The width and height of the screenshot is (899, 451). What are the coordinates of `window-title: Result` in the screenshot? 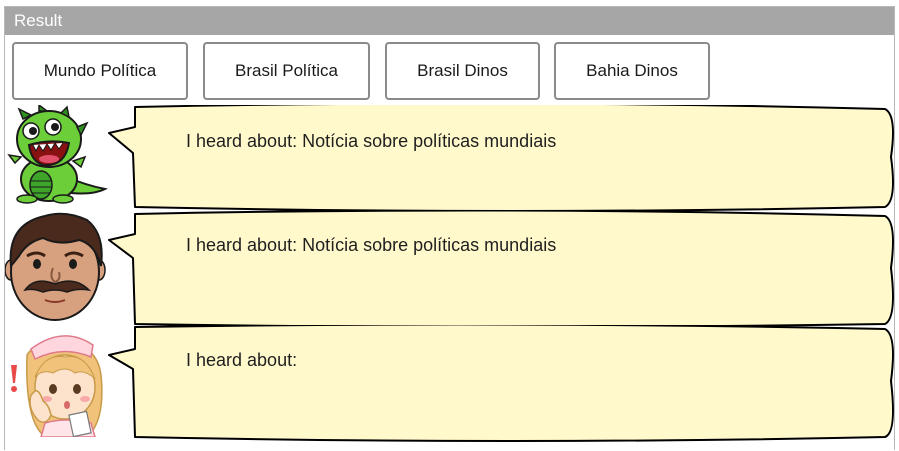 It's located at (38, 20).